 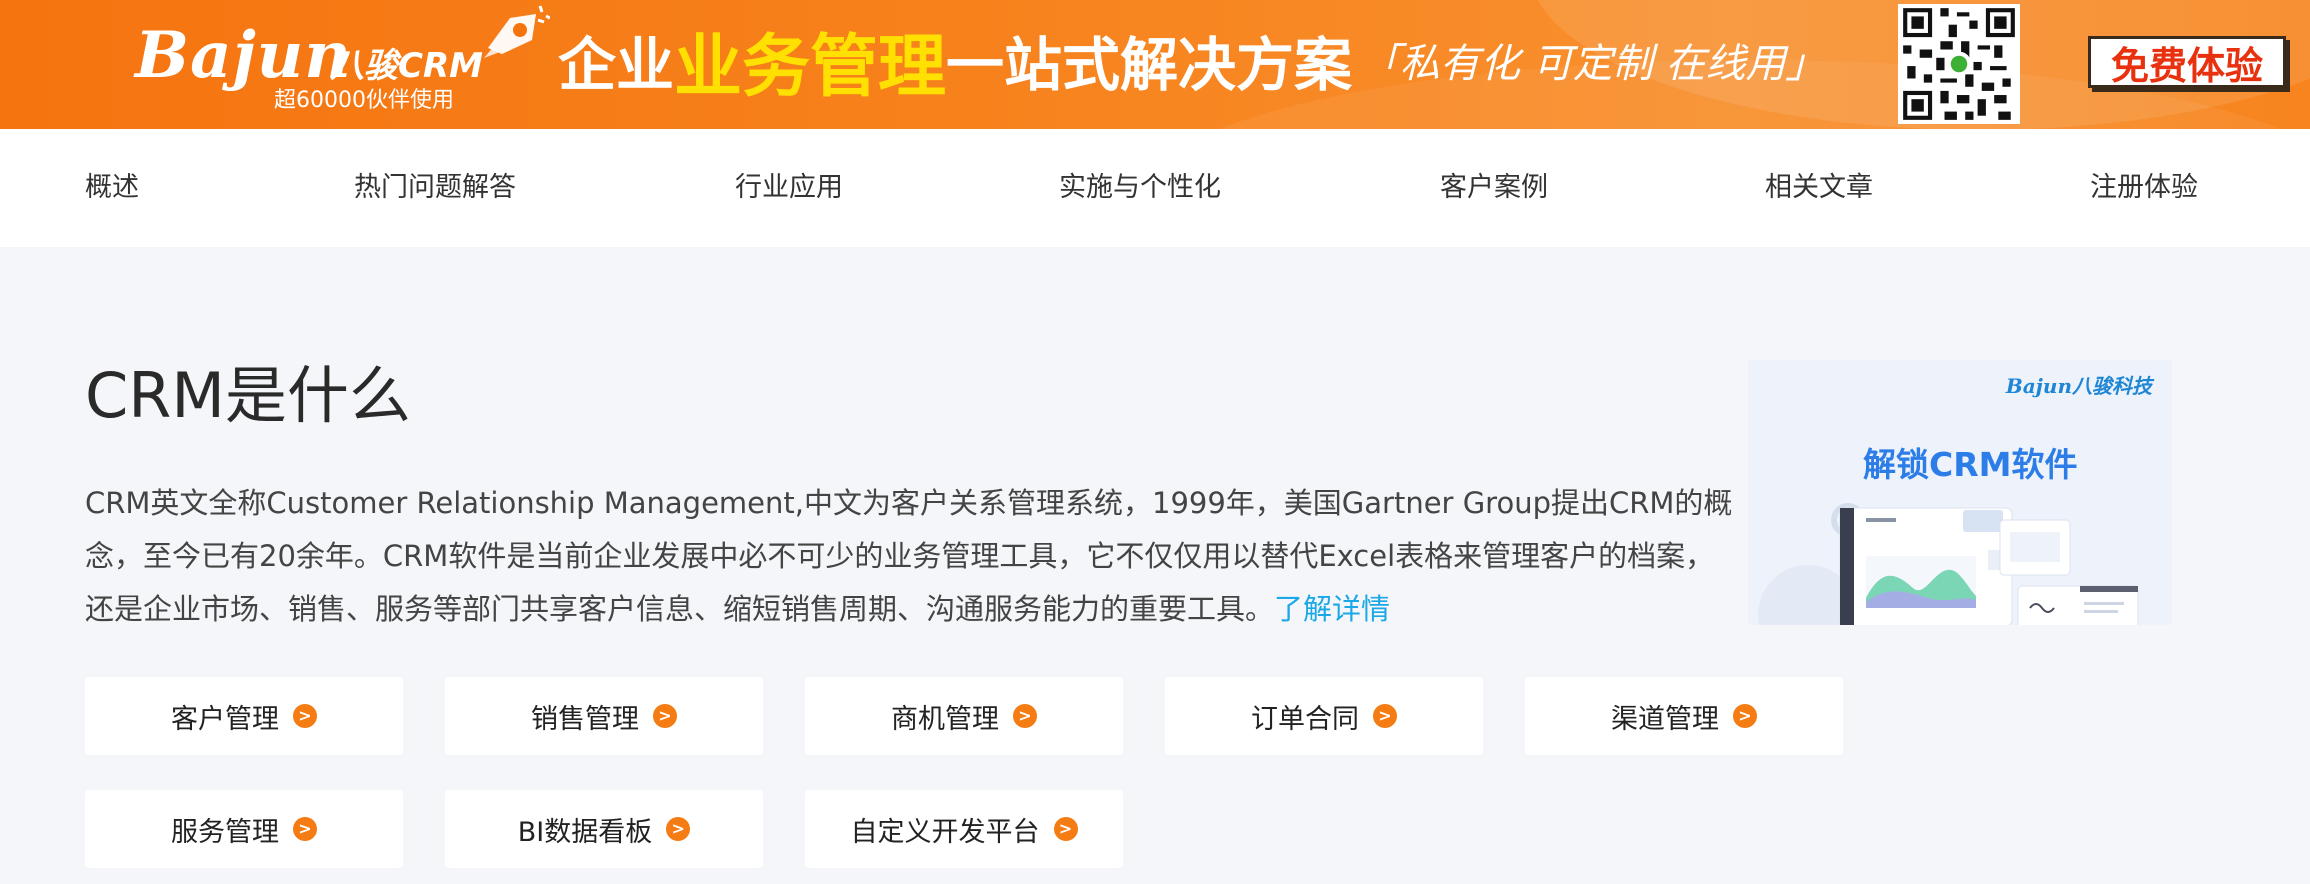 I want to click on slogan-part2: 一站式解决方案, so click(x=1149, y=65).